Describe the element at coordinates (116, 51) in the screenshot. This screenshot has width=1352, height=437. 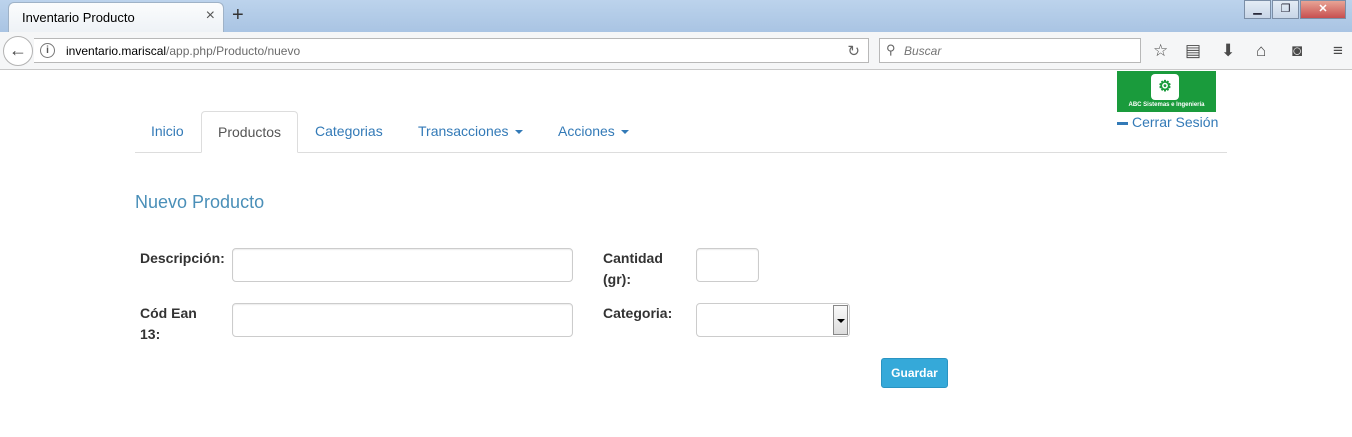
I see `url-host: inventario.mariscal` at that location.